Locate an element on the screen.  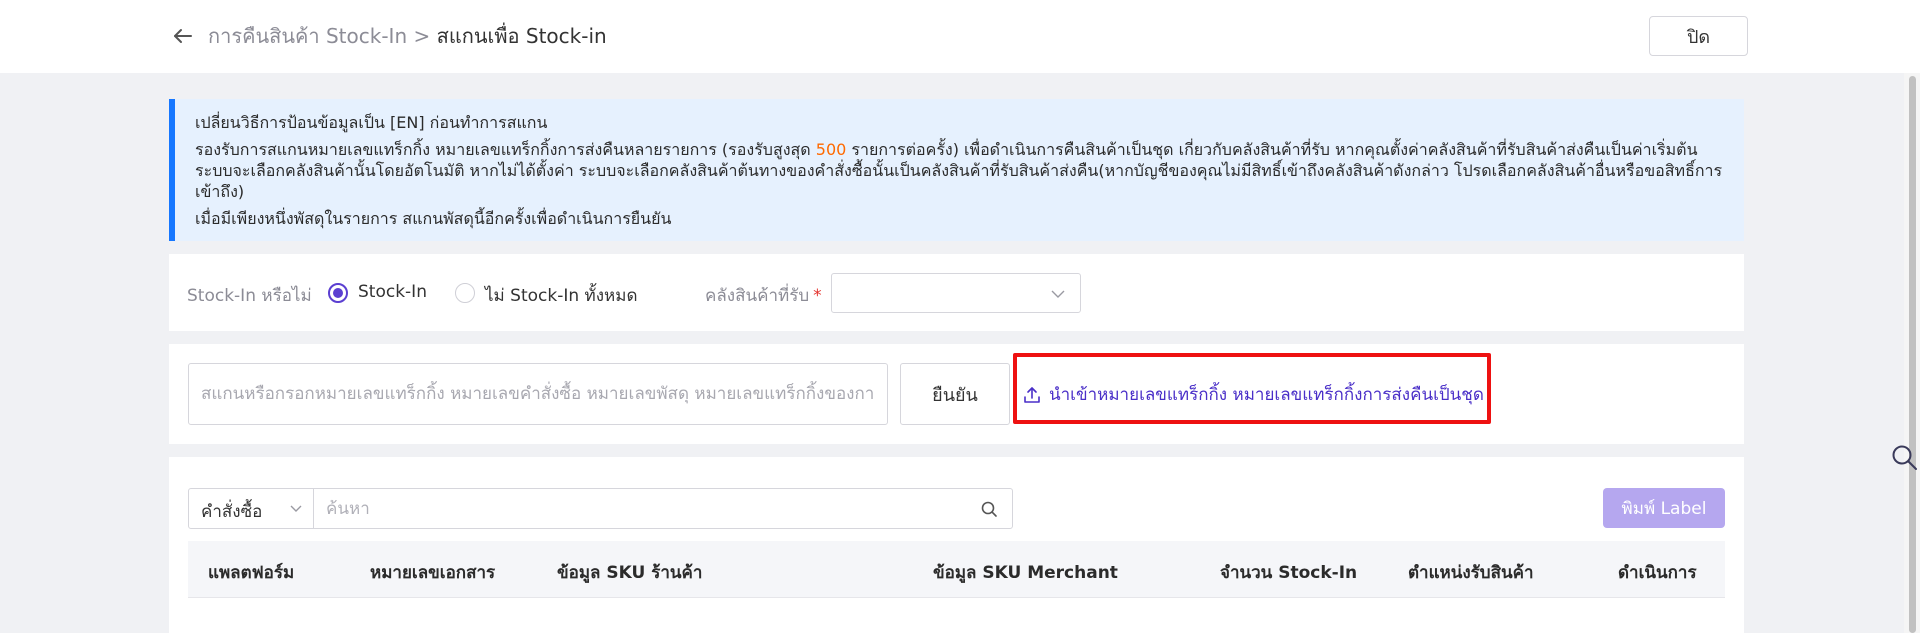
upload-icon is located at coordinates (1032, 394).